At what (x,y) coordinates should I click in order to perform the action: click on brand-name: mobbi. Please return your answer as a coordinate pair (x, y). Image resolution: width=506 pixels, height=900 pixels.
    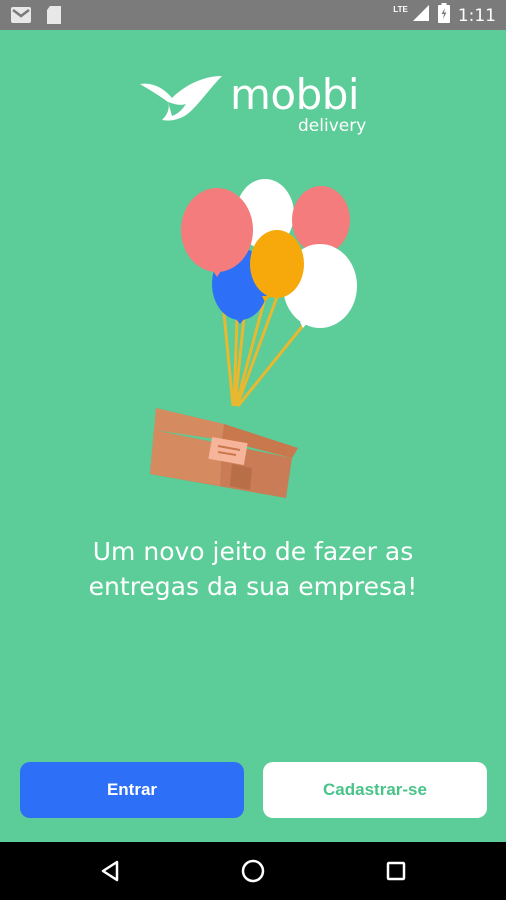
    Looking at the image, I should click on (295, 94).